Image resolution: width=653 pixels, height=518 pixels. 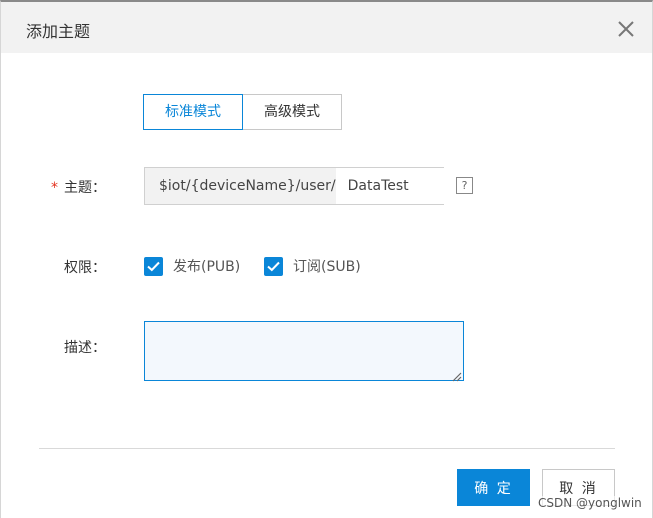 I want to click on topic-label-text: 主题：, so click(x=85, y=188).